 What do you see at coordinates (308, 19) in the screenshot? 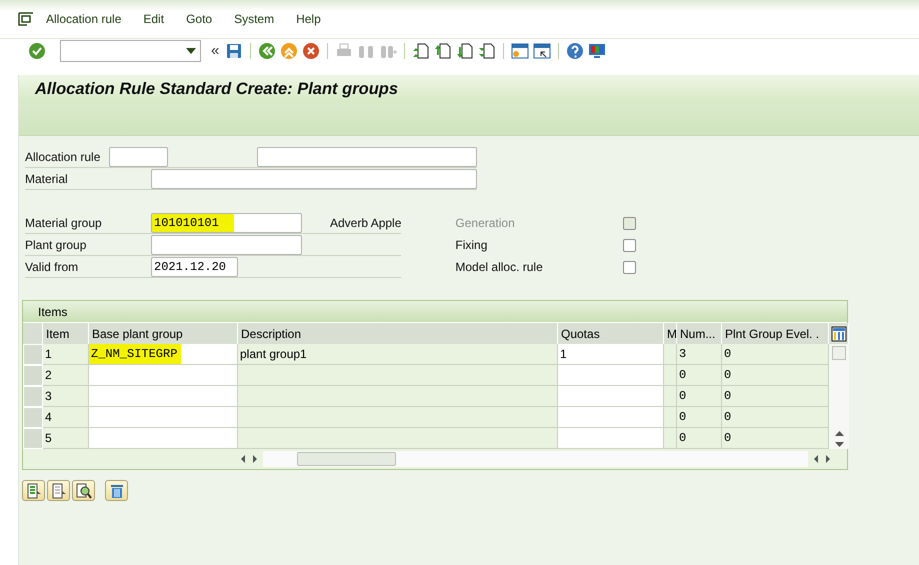
I see `menu-item: Help` at bounding box center [308, 19].